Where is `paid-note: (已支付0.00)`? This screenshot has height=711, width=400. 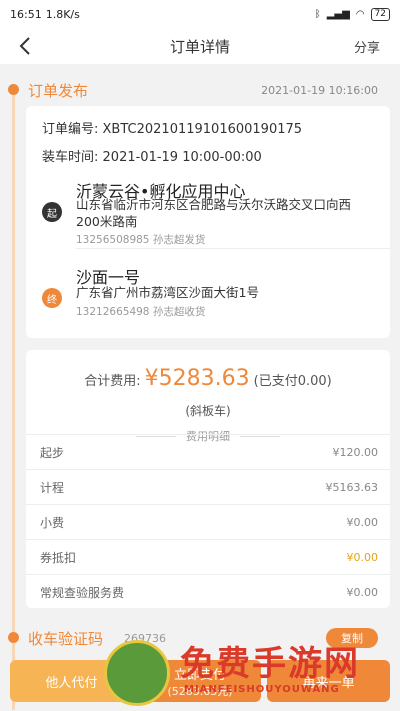
paid-note: (已支付0.00) is located at coordinates (292, 381).